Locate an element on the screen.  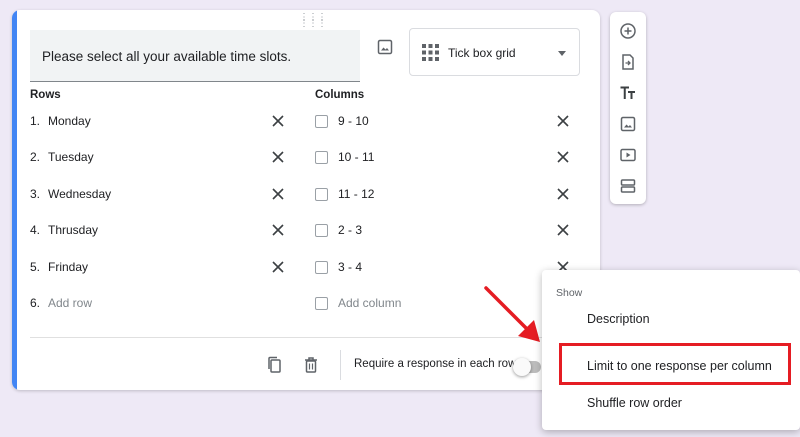
require-response-toggle is located at coordinates (527, 367).